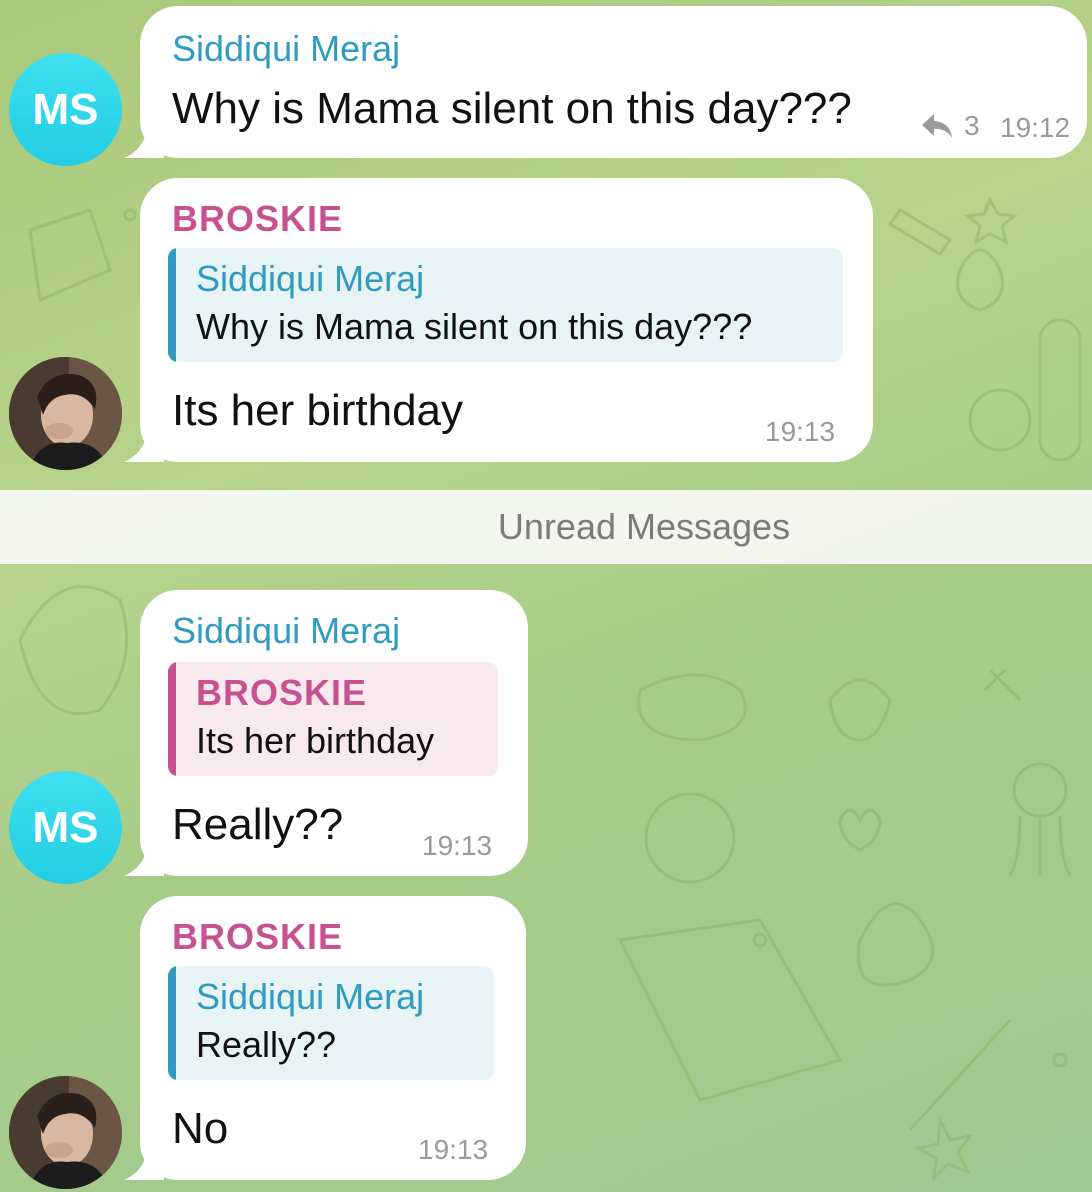 This screenshot has height=1192, width=1092. What do you see at coordinates (200, 1128) in the screenshot?
I see `message-text: No` at bounding box center [200, 1128].